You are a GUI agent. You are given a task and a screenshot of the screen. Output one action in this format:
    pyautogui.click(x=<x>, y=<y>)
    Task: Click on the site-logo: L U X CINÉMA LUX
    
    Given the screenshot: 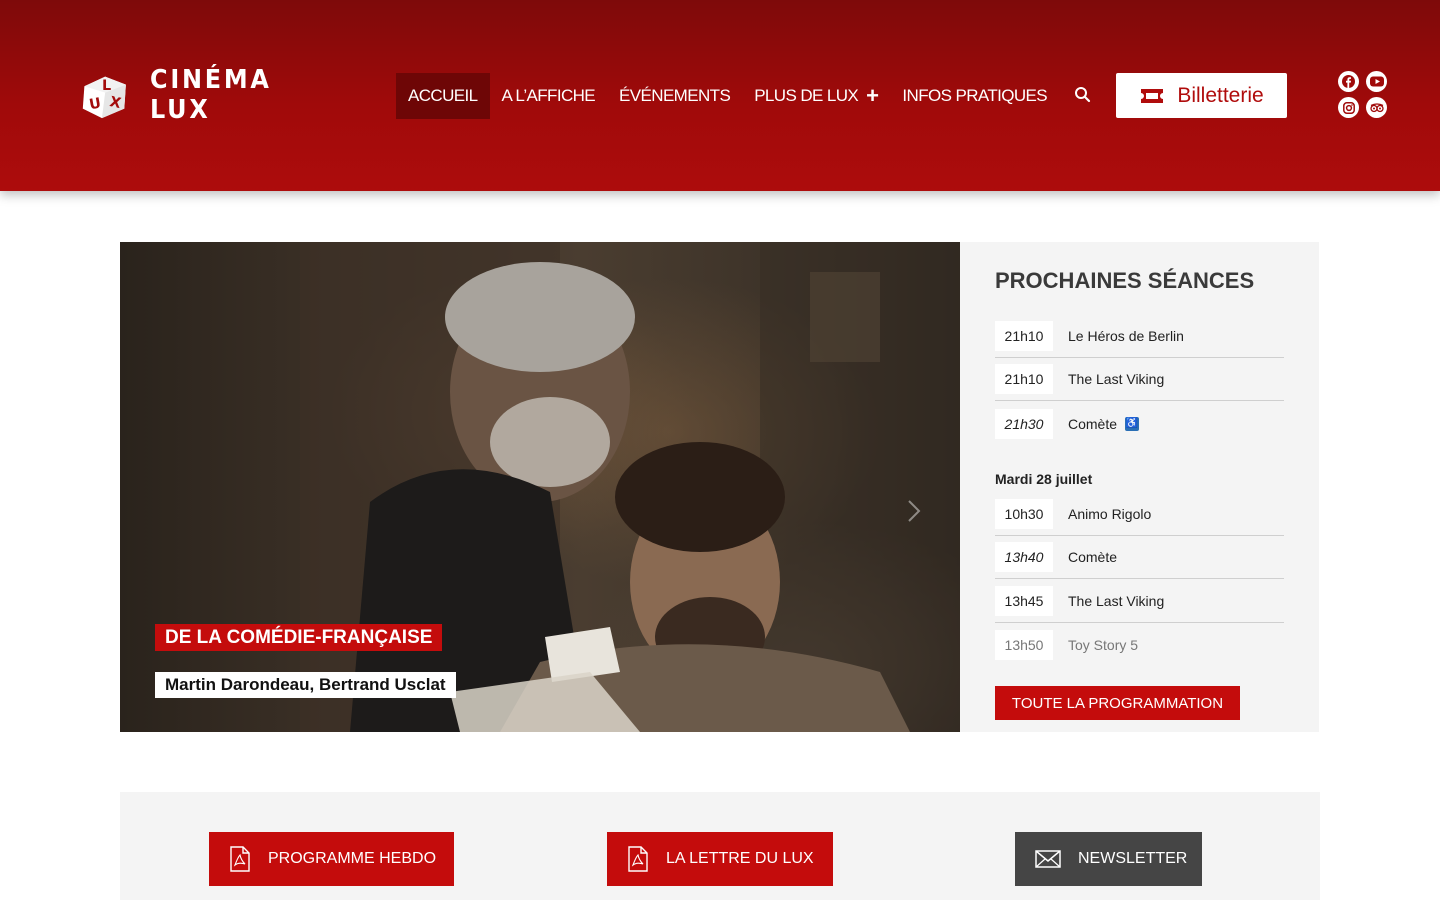 What is the action you would take?
    pyautogui.click(x=198, y=95)
    